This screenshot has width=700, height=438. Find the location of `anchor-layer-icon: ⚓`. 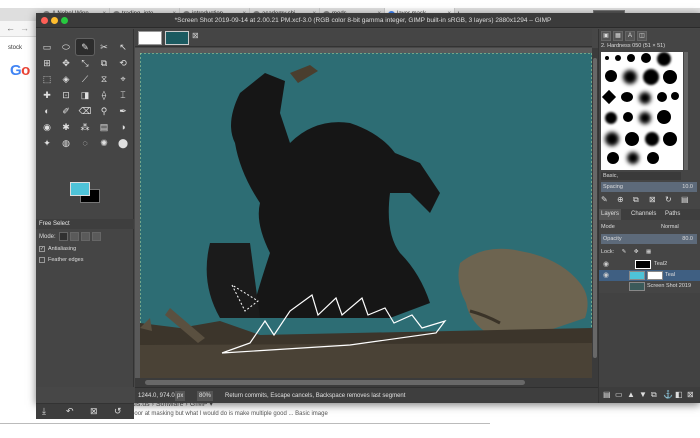

anchor-layer-icon: ⚓ is located at coordinates (668, 394).